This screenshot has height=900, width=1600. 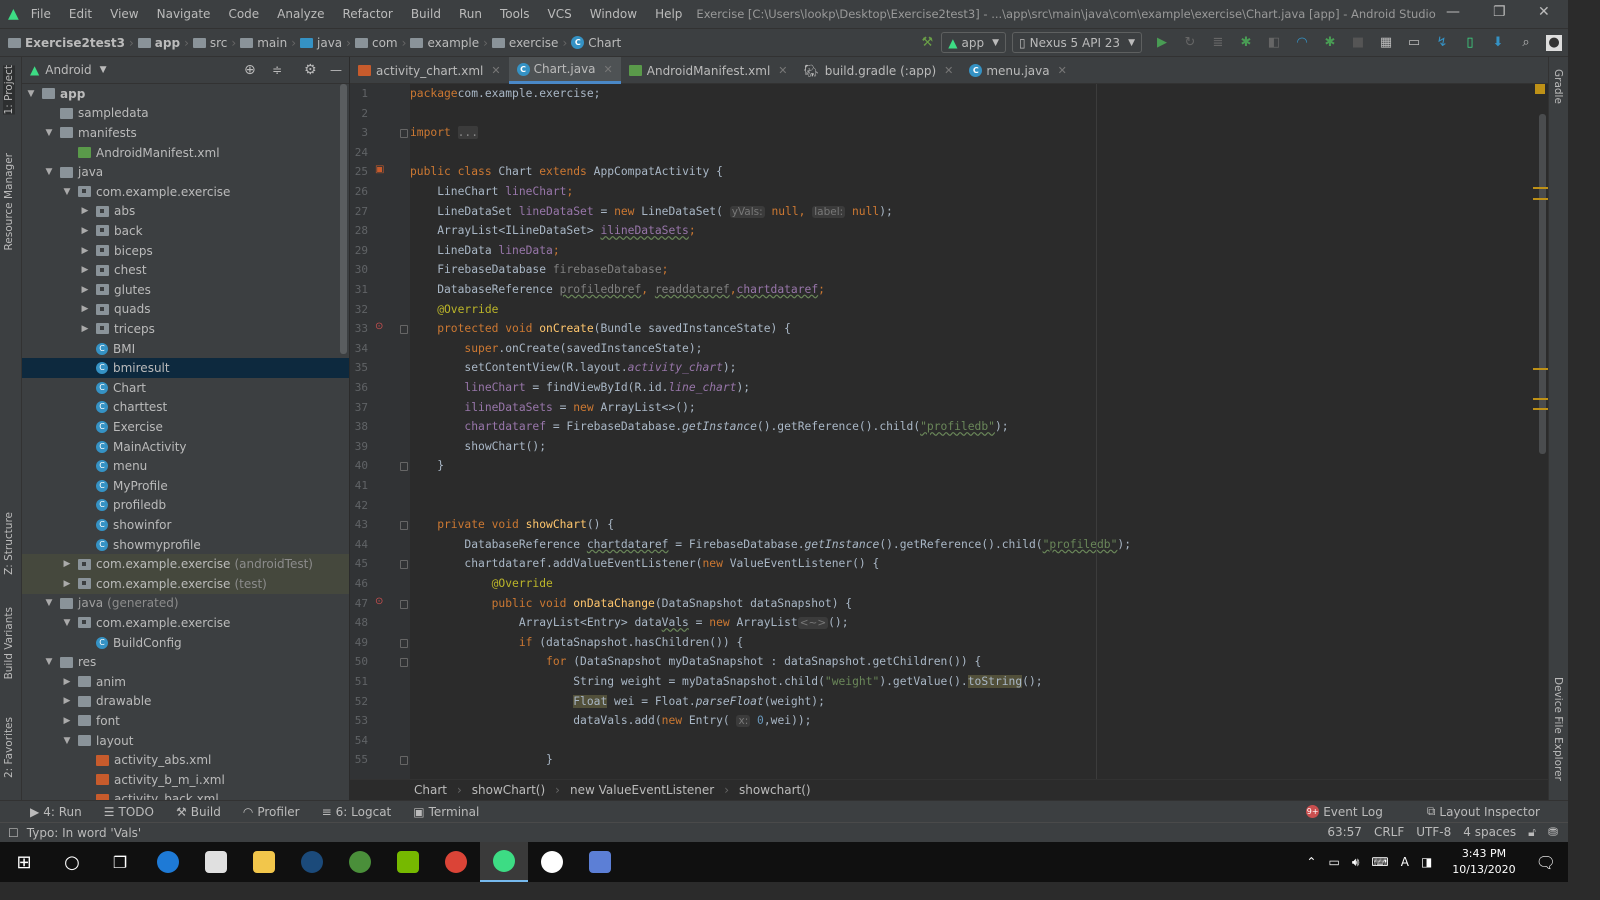 What do you see at coordinates (1190, 43) in the screenshot?
I see `apply-changes-icon: ↻` at bounding box center [1190, 43].